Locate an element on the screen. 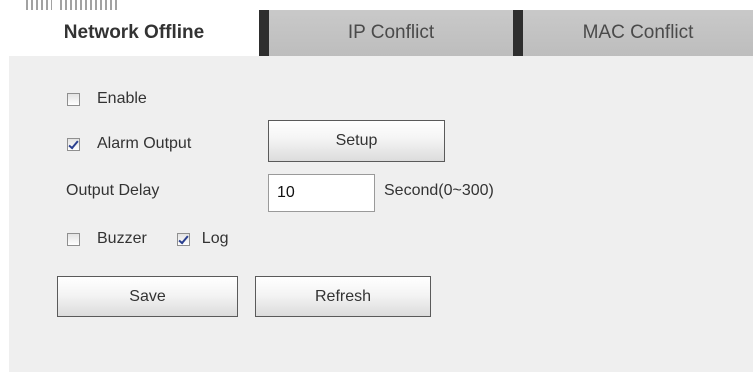 The width and height of the screenshot is (753, 372). alarm-output-row: Alarm Output is located at coordinates (129, 144).